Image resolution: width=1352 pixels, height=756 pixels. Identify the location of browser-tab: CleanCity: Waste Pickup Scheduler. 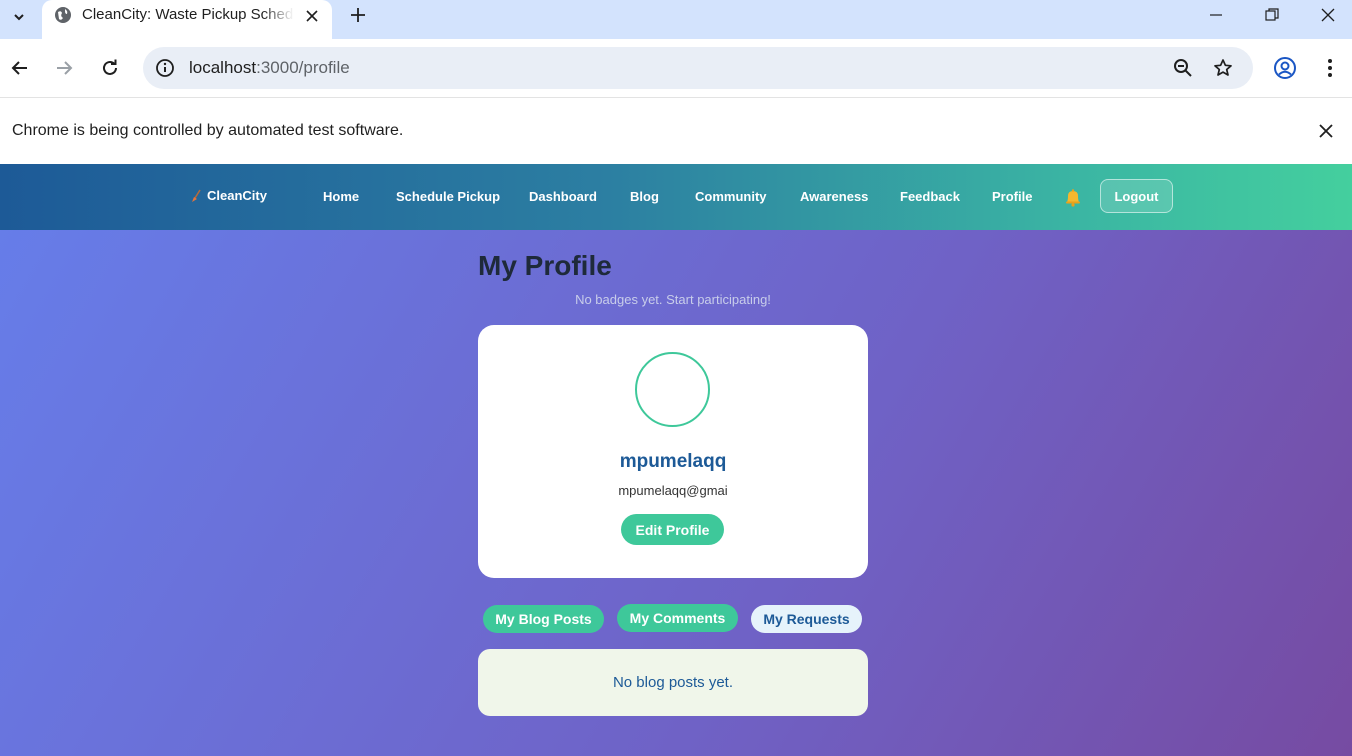
(187, 19).